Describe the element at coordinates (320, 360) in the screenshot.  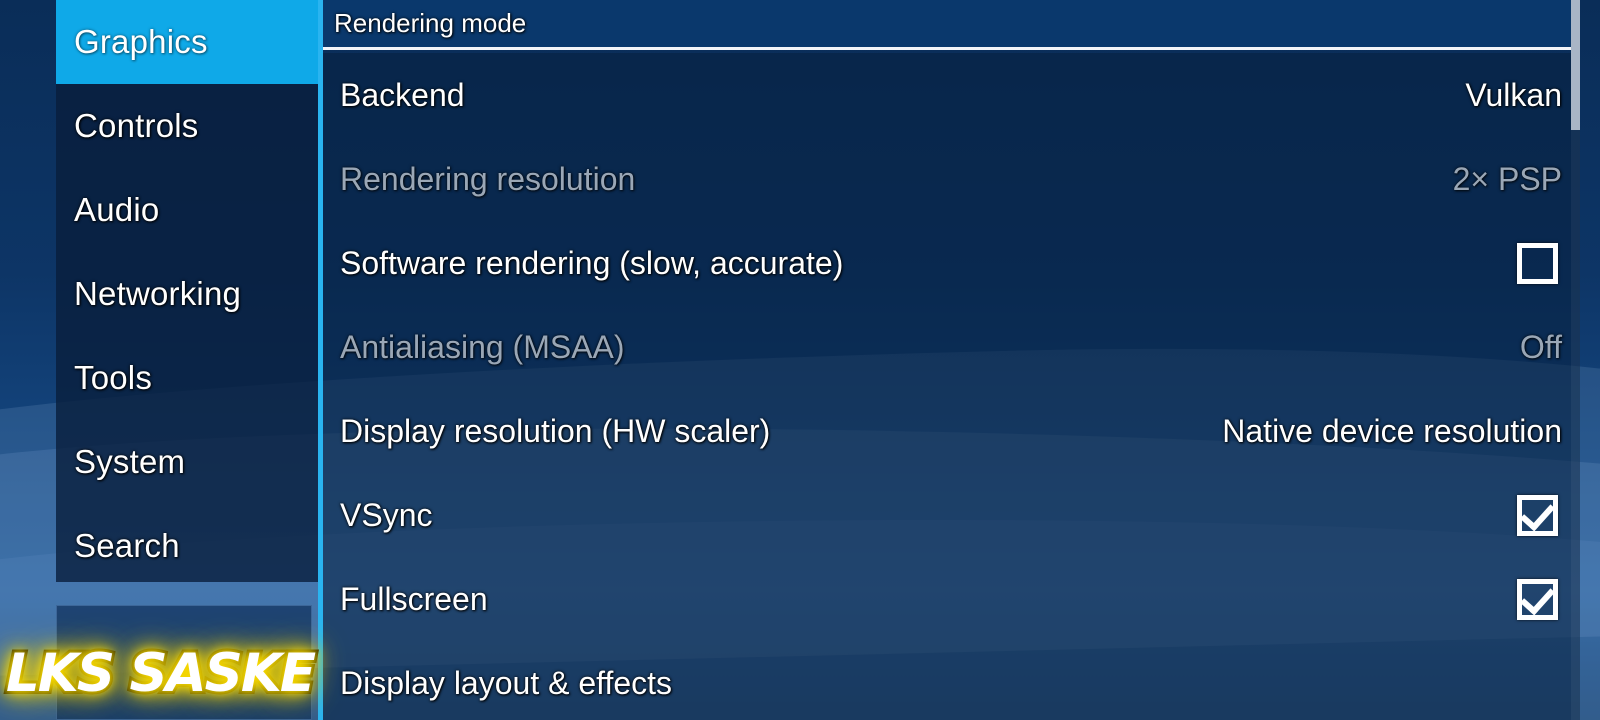
I see `sidebar-content-divider` at that location.